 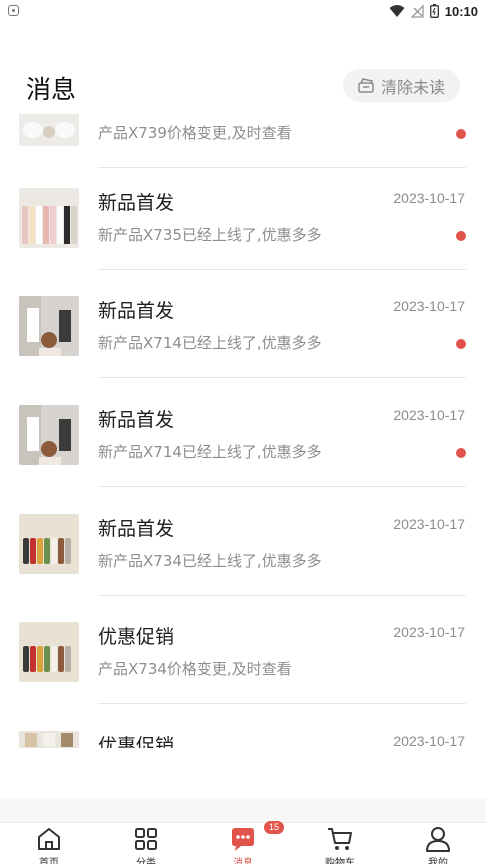 What do you see at coordinates (146, 861) in the screenshot?
I see `tab-label: 分类` at bounding box center [146, 861].